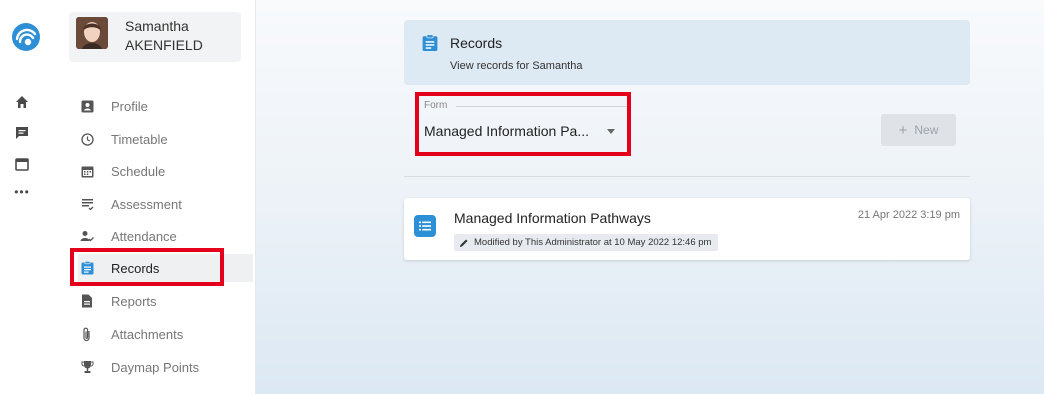  What do you see at coordinates (22, 192) in the screenshot?
I see `more-icon: •••` at bounding box center [22, 192].